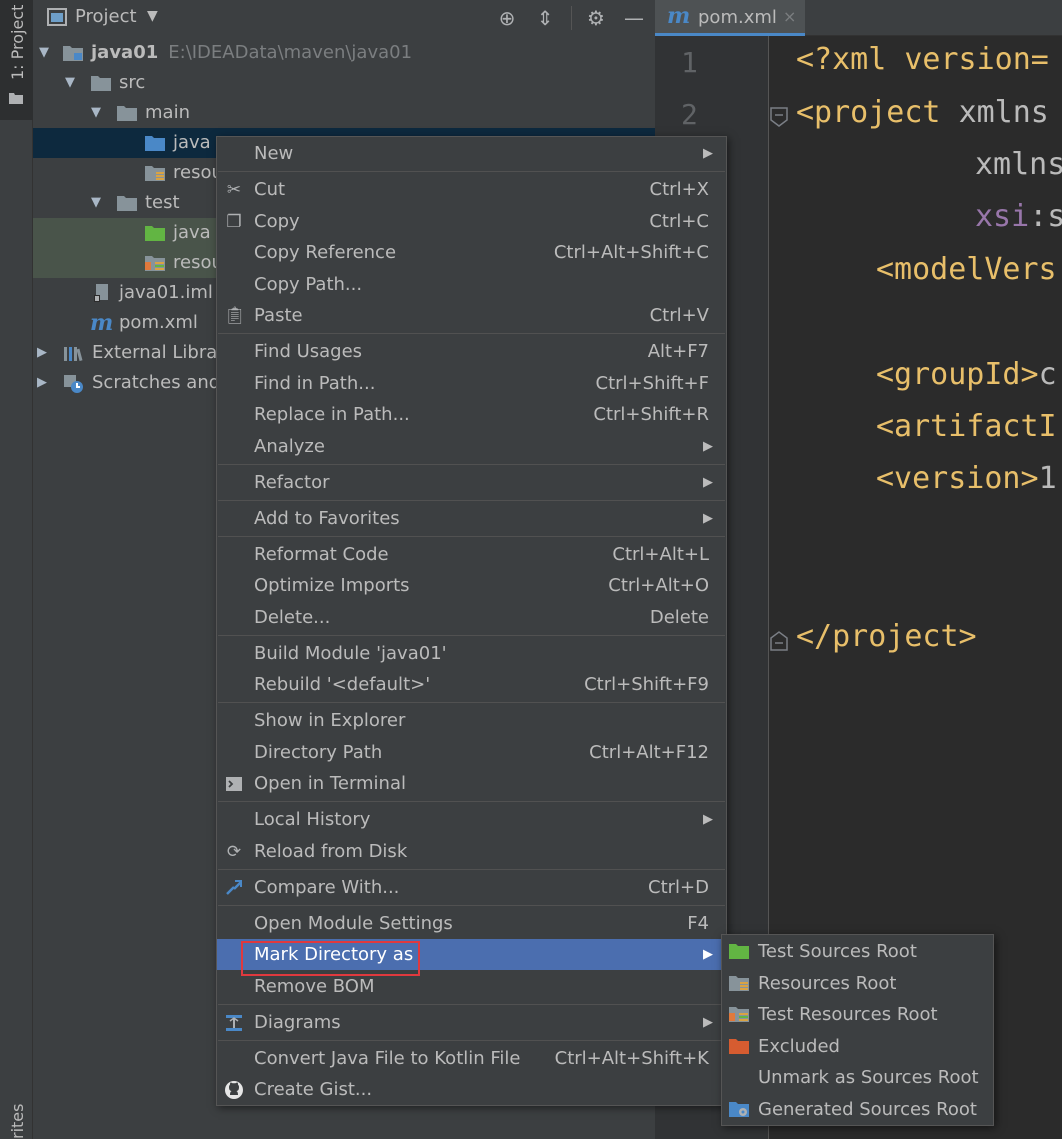 This screenshot has height=1139, width=1062. What do you see at coordinates (858, 18) in the screenshot?
I see `editor-tab-bar: m pom.xml ×` at bounding box center [858, 18].